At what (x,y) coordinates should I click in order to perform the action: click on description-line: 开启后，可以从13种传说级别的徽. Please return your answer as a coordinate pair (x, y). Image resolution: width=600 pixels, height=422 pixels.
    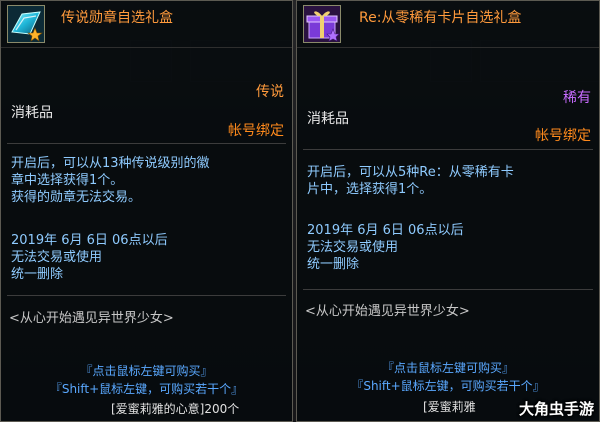
    Looking at the image, I should click on (110, 163).